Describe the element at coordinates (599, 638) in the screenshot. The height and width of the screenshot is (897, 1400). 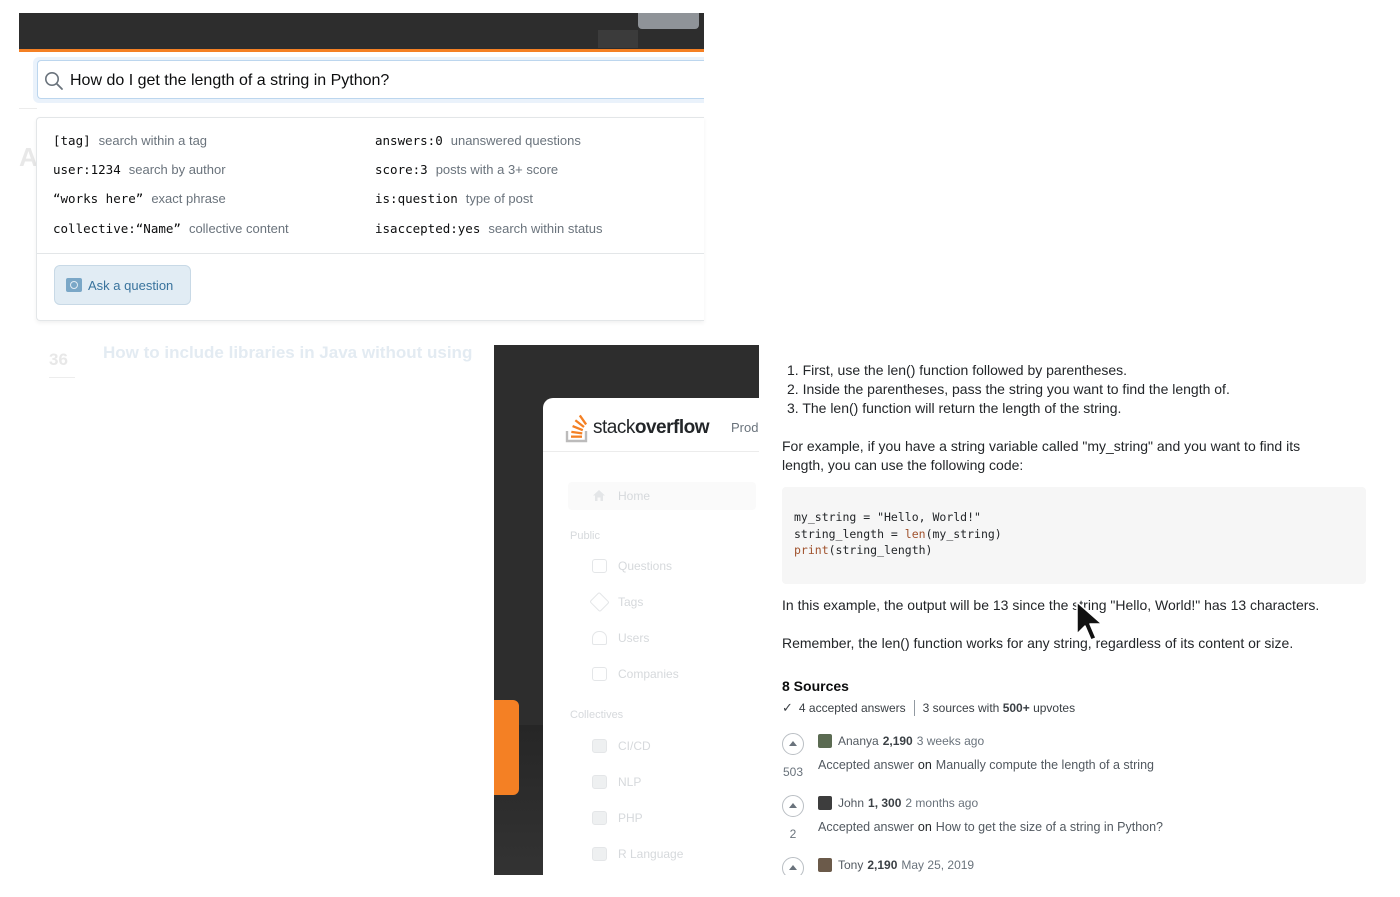
I see `users-icon` at that location.